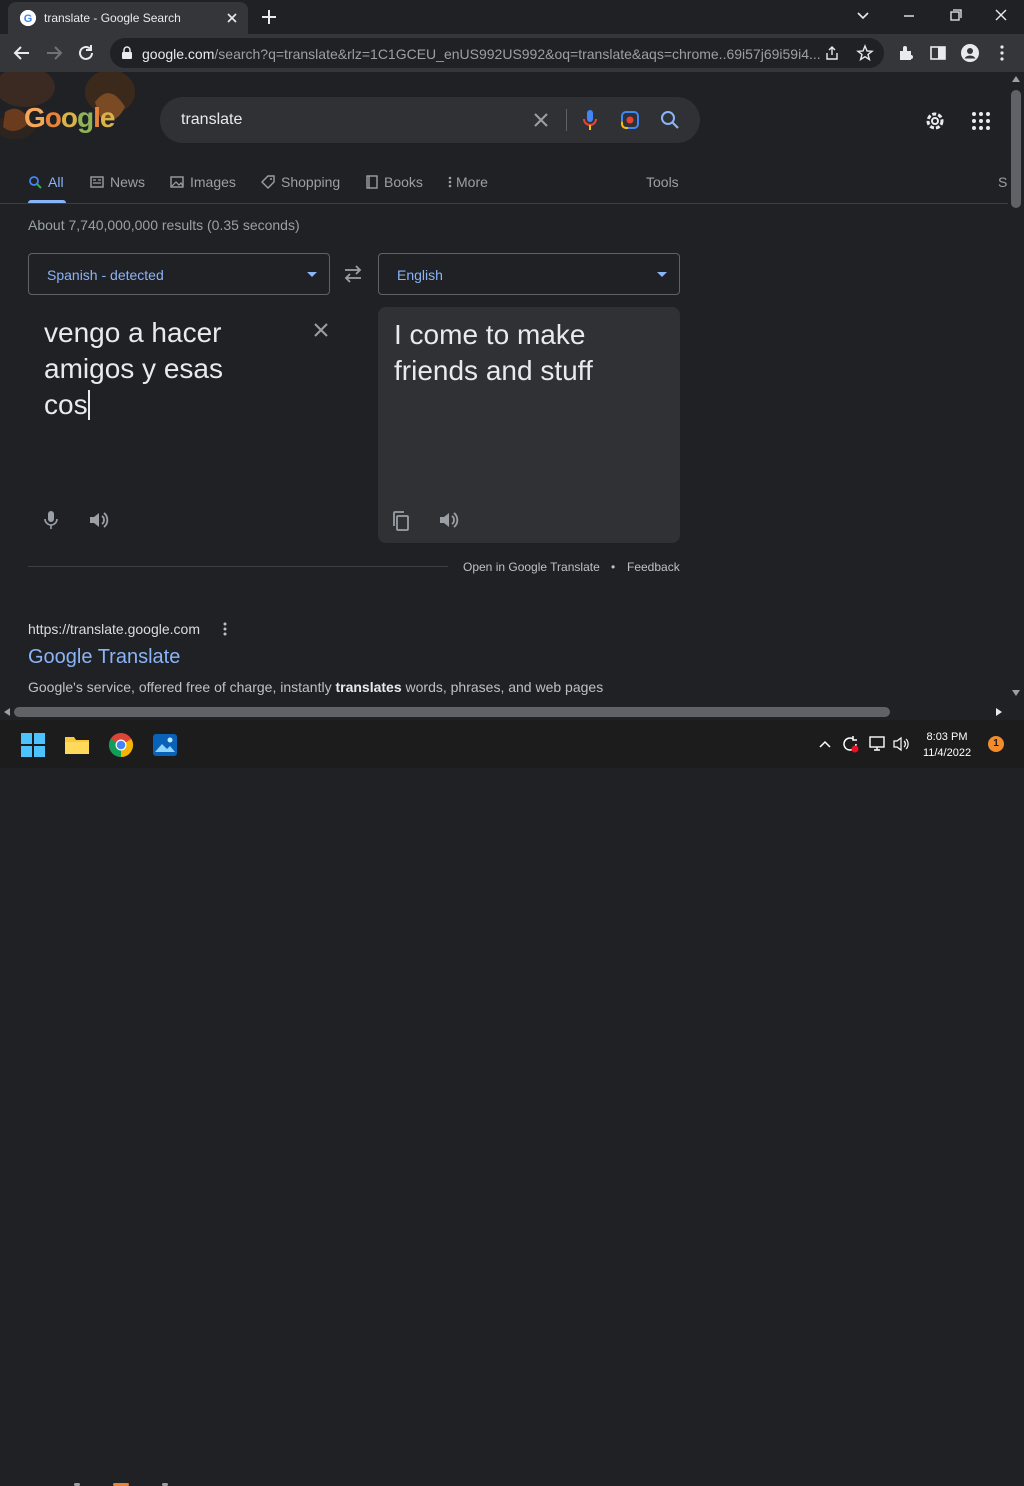 This screenshot has width=1024, height=1486. I want to click on source-text: vengo a hacer amigos y esas cos, so click(133, 368).